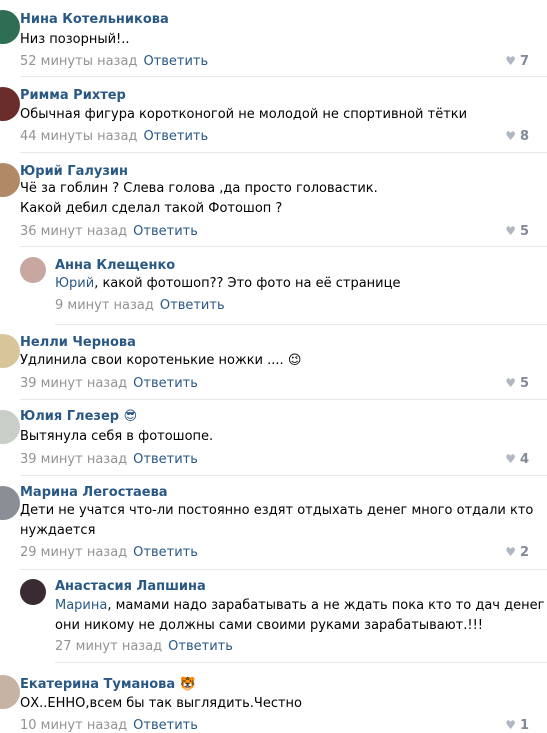 This screenshot has width=547, height=733. I want to click on author-name: Анна Клещенко, so click(115, 265).